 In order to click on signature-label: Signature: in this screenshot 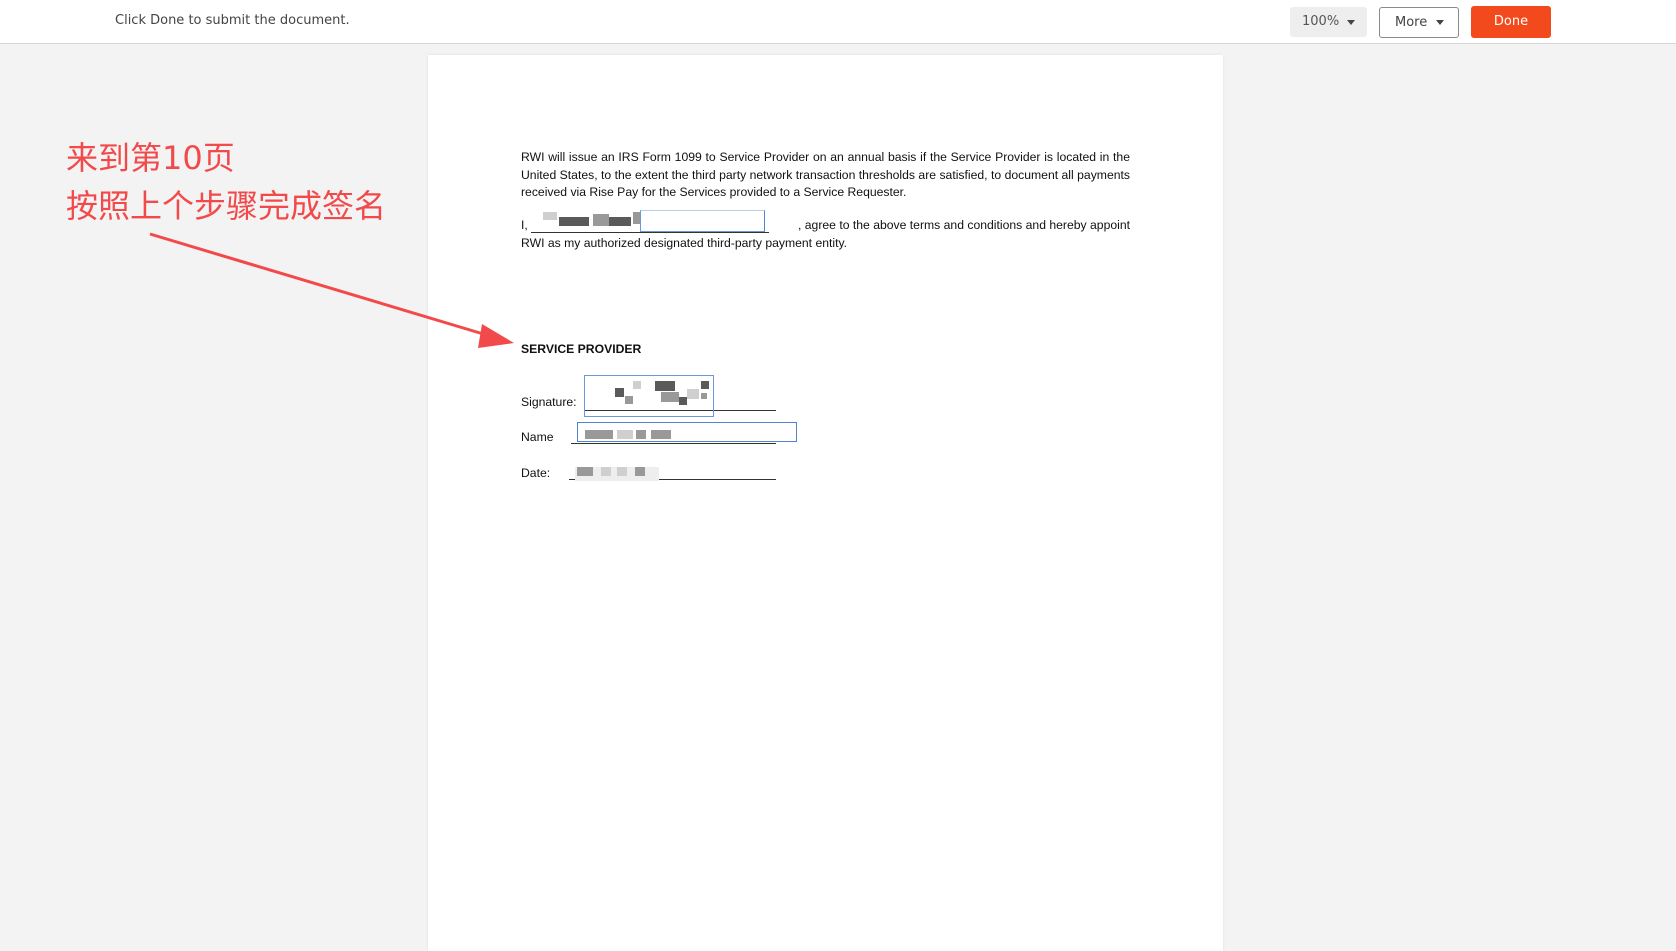, I will do `click(549, 402)`.